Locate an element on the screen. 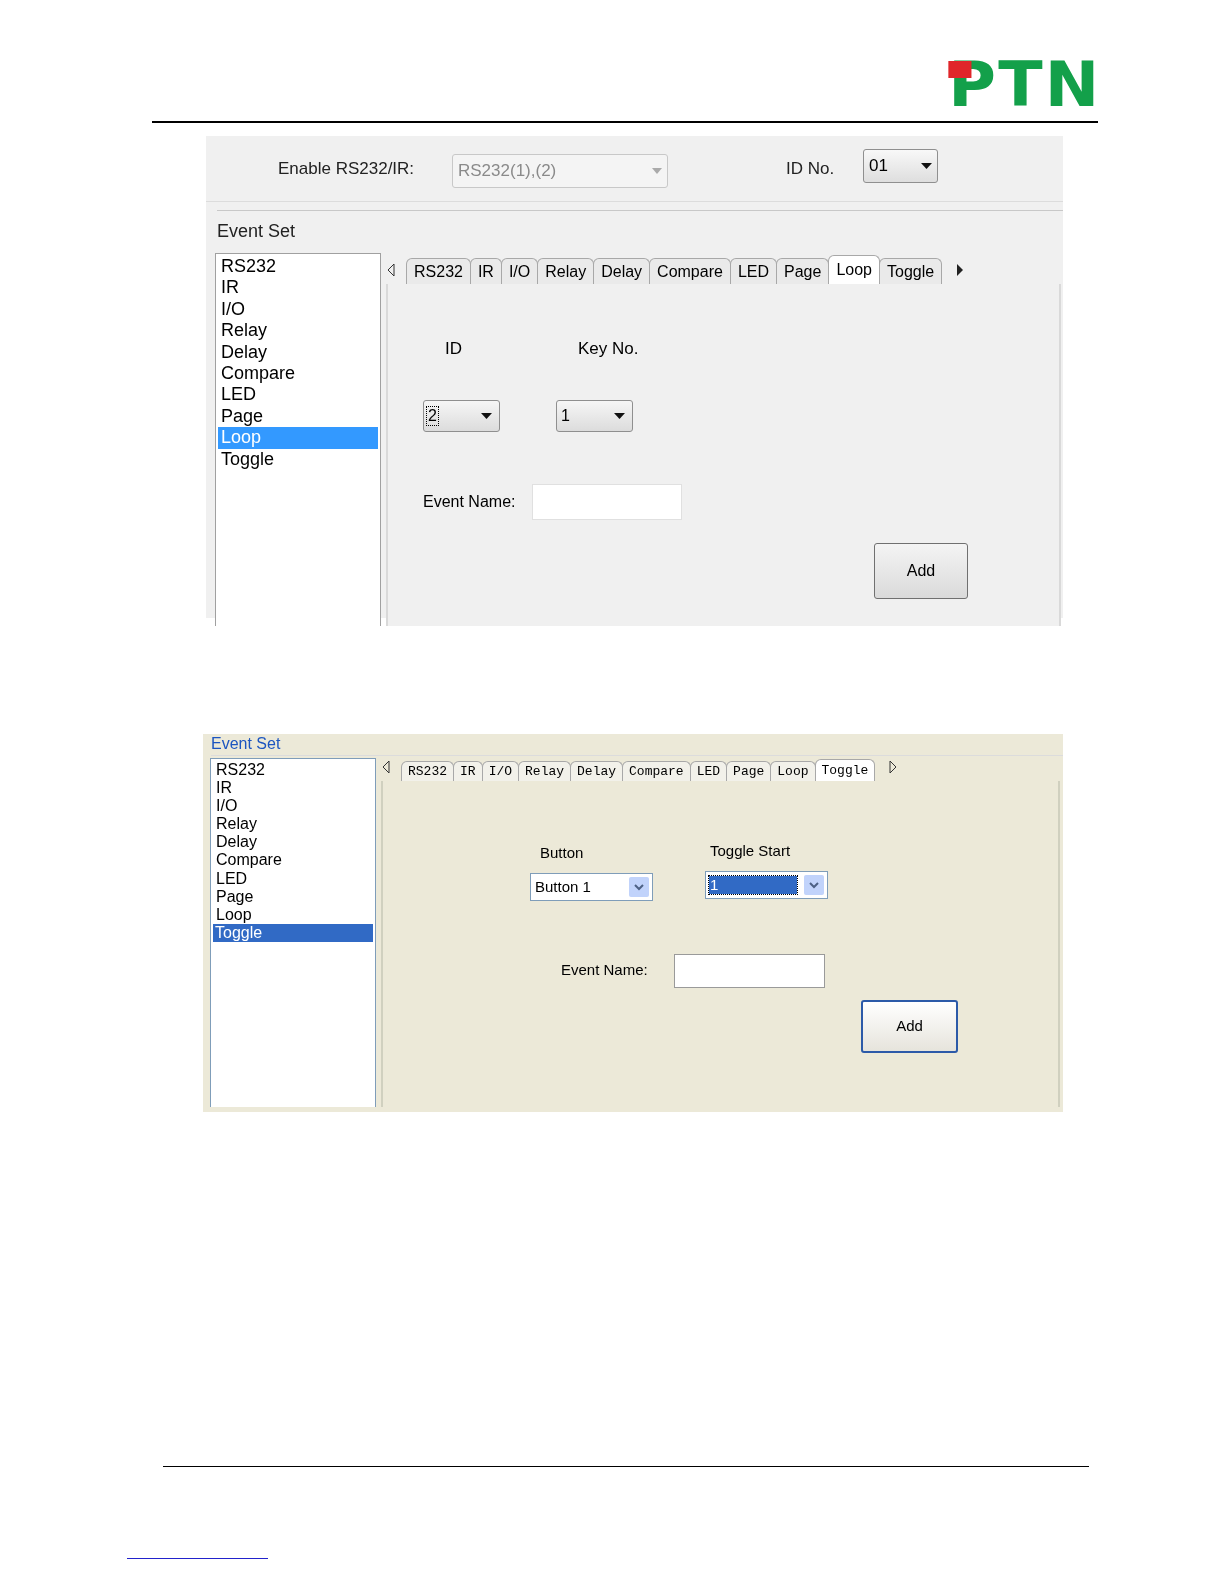 The width and height of the screenshot is (1224, 1584). field-label: ID is located at coordinates (453, 349).